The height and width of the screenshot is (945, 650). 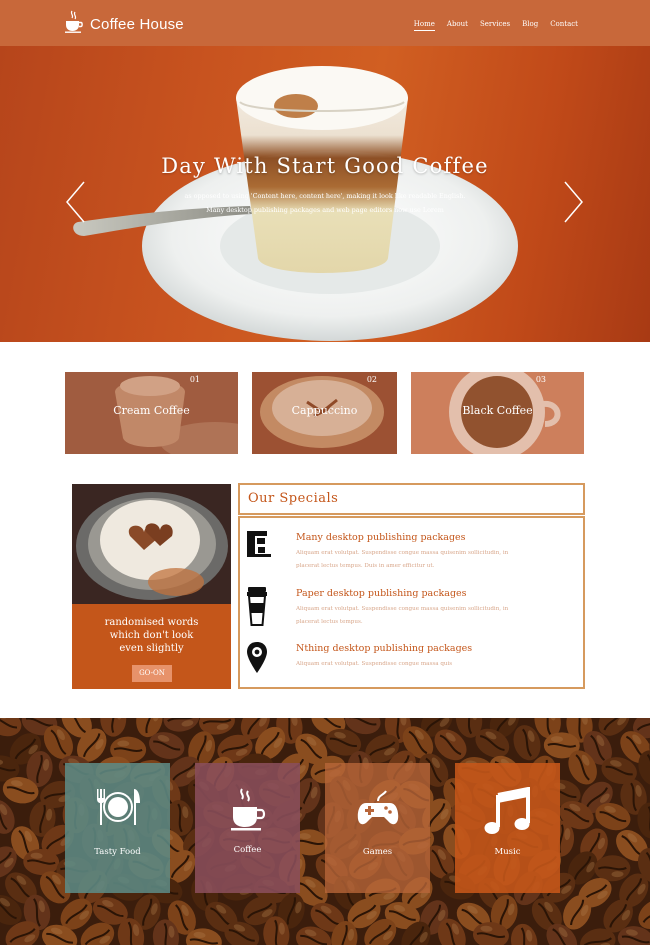 I want to click on promo-line1: randomised words, so click(x=151, y=622).